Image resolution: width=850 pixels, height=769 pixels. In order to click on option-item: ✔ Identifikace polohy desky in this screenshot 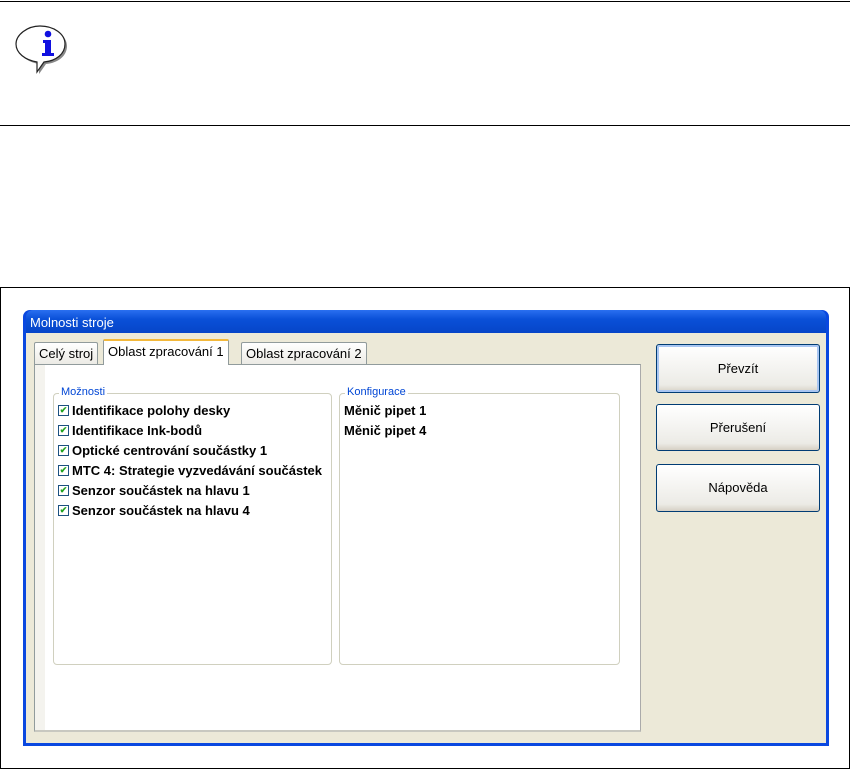, I will do `click(144, 410)`.